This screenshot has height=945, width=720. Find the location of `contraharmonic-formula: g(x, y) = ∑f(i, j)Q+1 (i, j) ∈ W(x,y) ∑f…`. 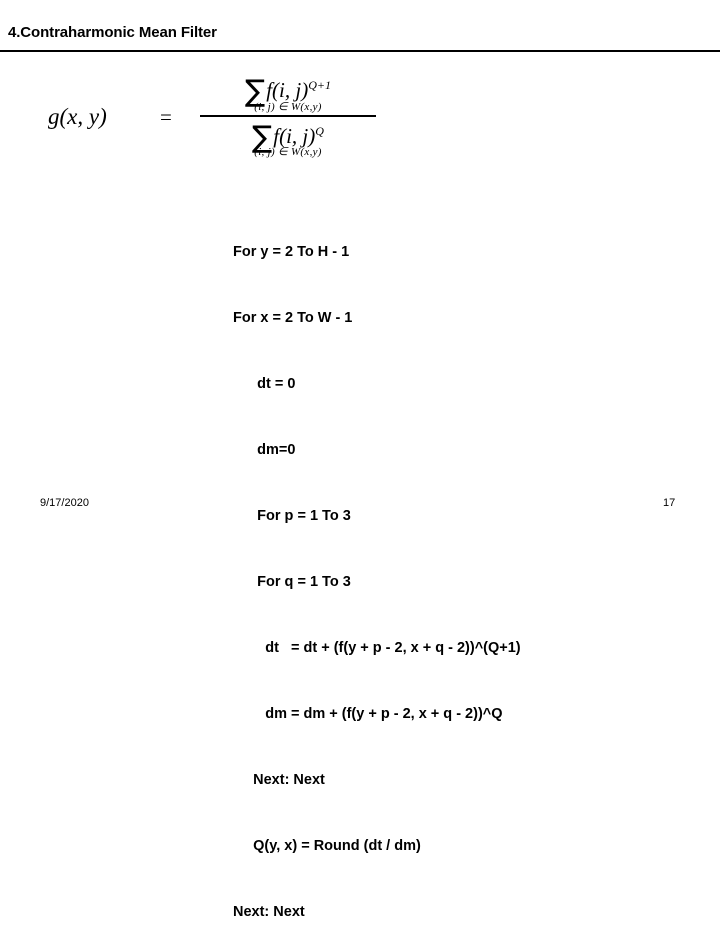

contraharmonic-formula: g(x, y) = ∑f(i, j)Q+1 (i, j) ∈ W(x,y) ∑f… is located at coordinates (240, 129).